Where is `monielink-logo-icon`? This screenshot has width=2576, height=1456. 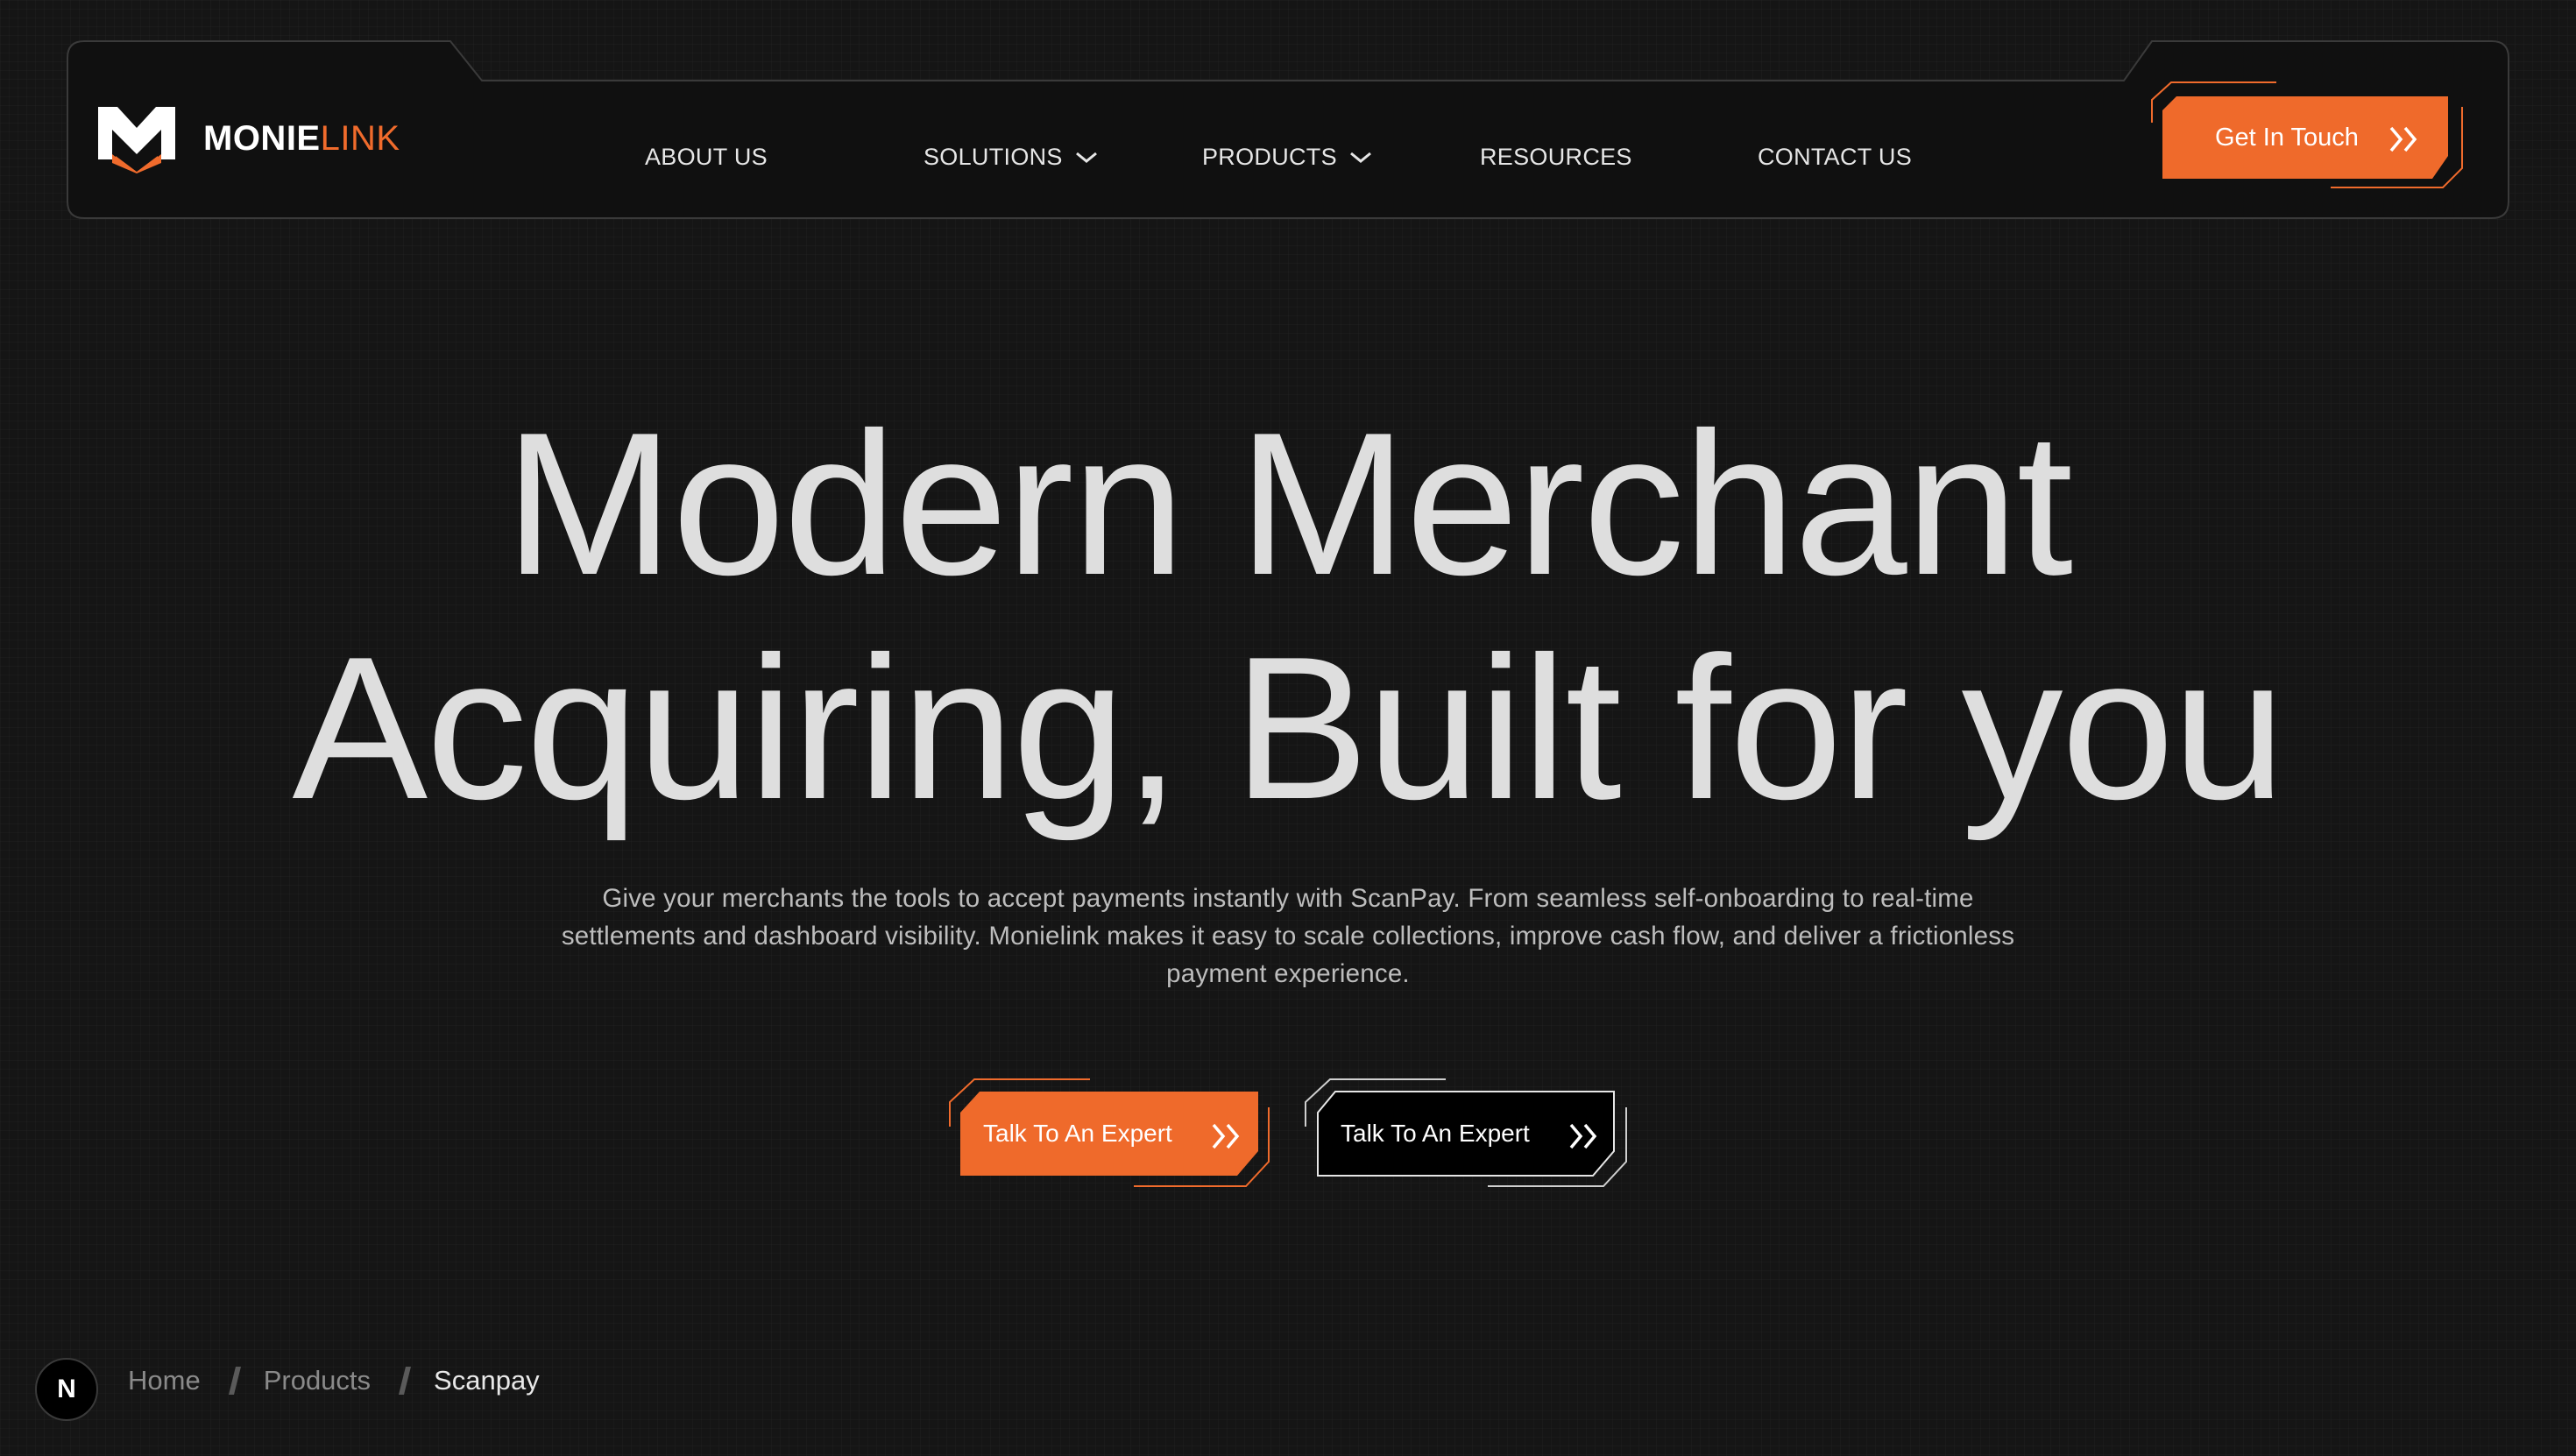
monielink-logo-icon is located at coordinates (136, 140).